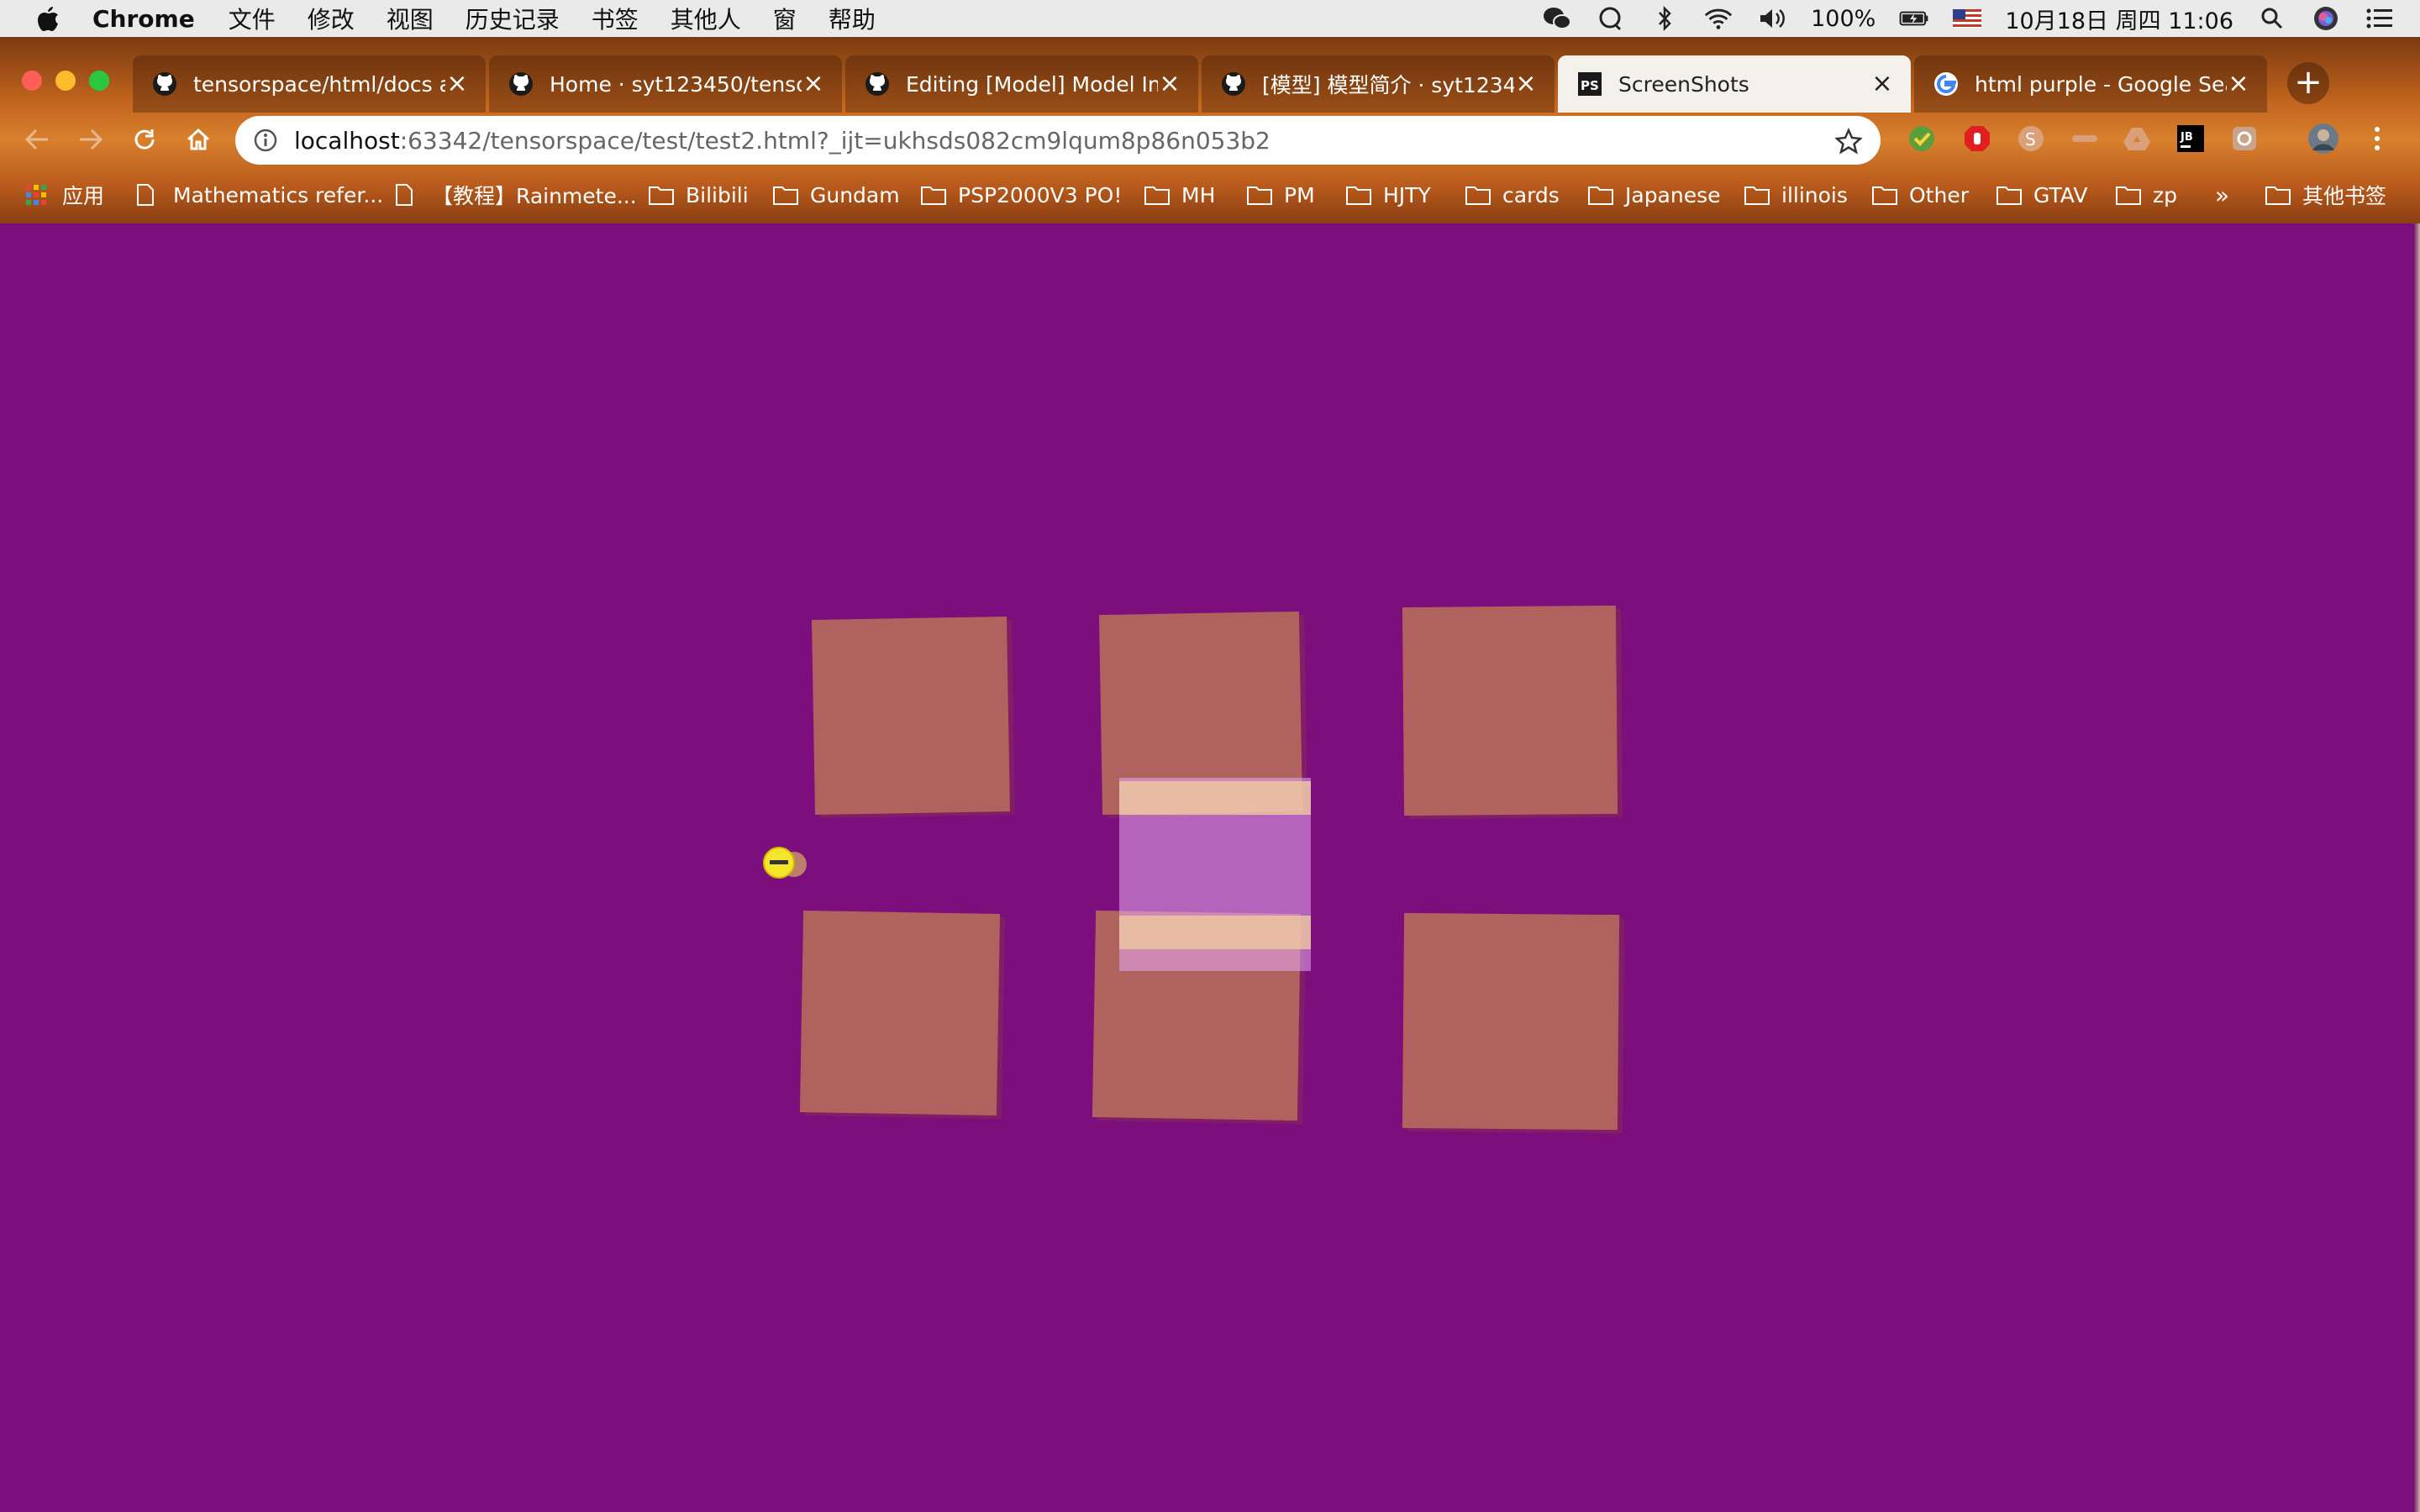 The height and width of the screenshot is (1512, 2420). I want to click on bookmark-folder-hjty: HJTY, so click(1388, 195).